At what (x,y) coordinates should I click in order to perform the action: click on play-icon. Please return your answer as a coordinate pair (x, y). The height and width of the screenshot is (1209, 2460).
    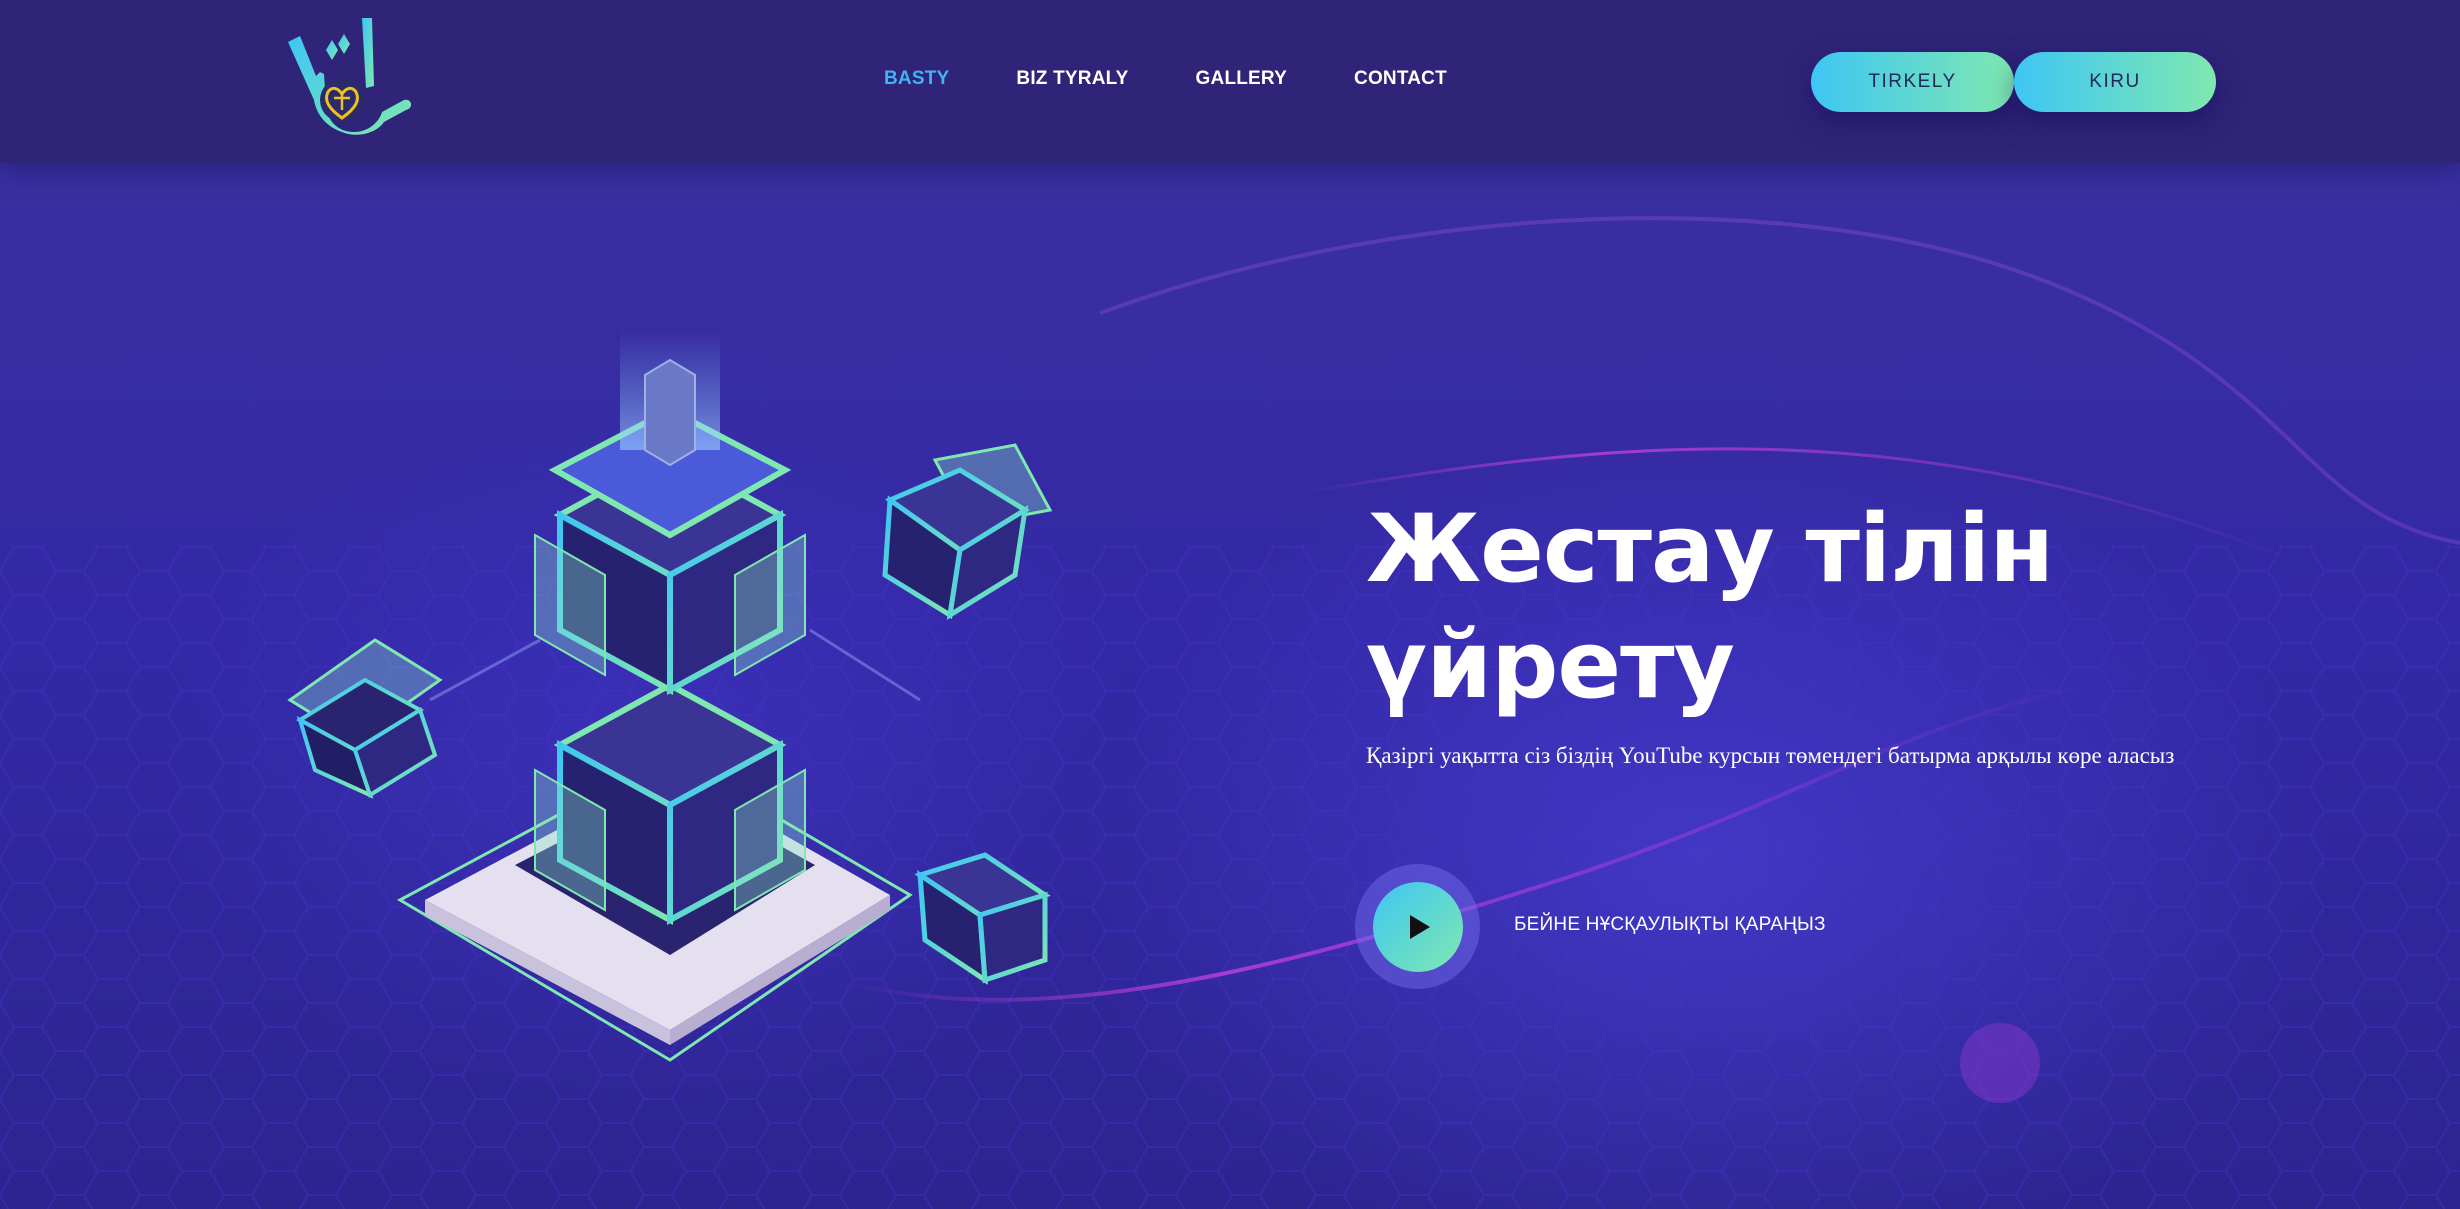
    Looking at the image, I should click on (1419, 926).